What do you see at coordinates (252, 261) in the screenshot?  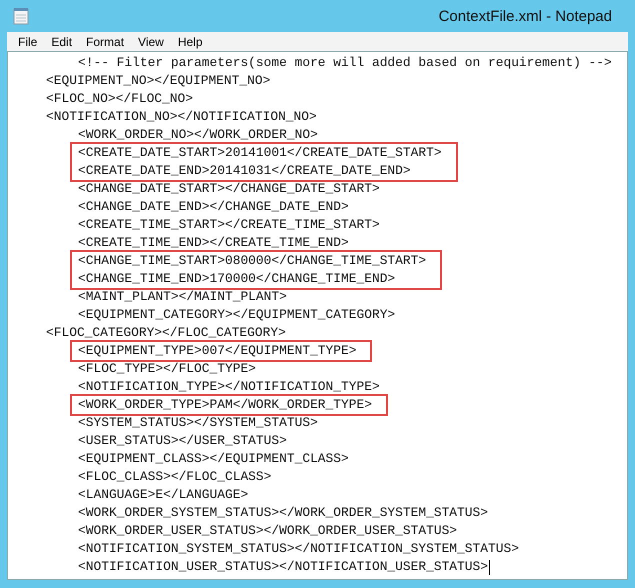 I see `code-line: <CHANGE_TIME_START>080000</CHANGE_TIME_START>` at bounding box center [252, 261].